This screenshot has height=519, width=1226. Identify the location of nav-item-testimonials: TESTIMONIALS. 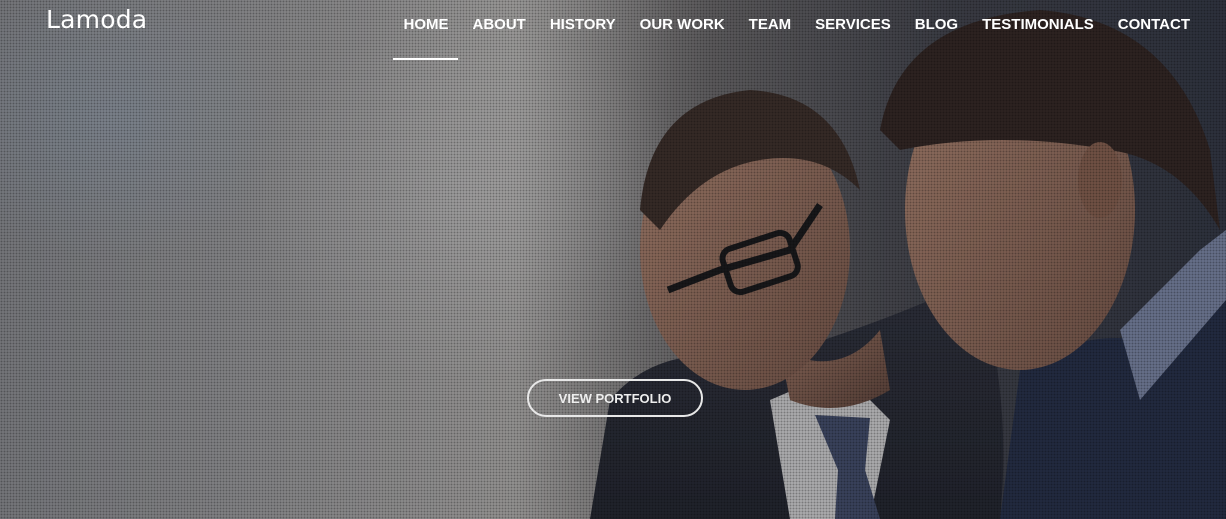
(1038, 30).